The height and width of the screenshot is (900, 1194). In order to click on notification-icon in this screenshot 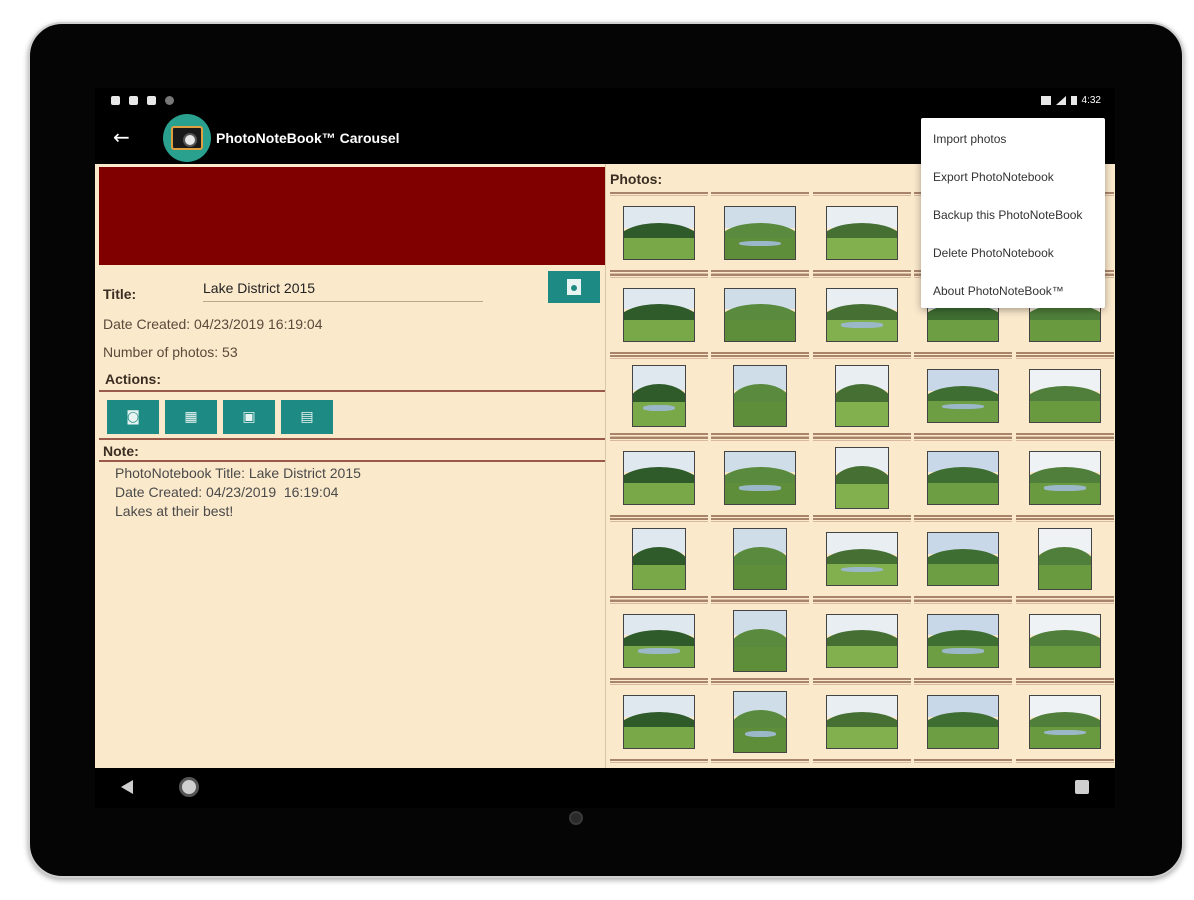, I will do `click(133, 100)`.